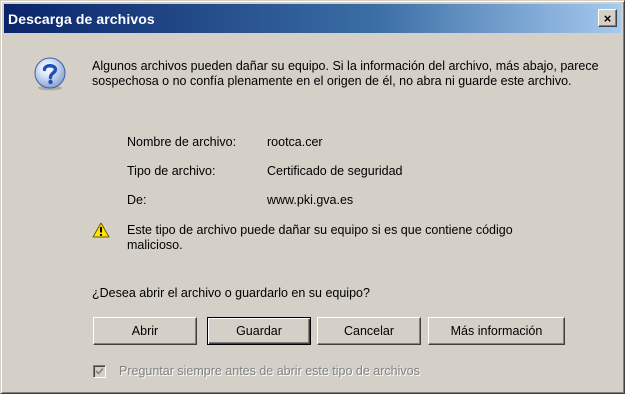  Describe the element at coordinates (101, 230) in the screenshot. I see `warning-icon` at that location.